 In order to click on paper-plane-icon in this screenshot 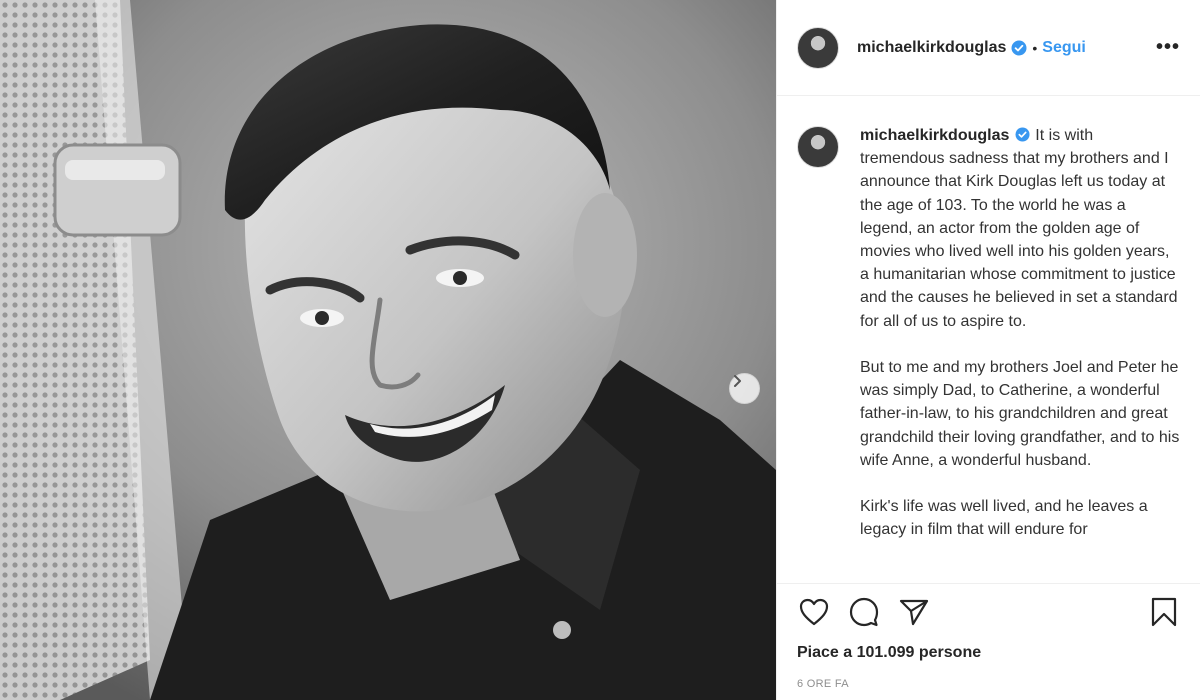, I will do `click(914, 614)`.